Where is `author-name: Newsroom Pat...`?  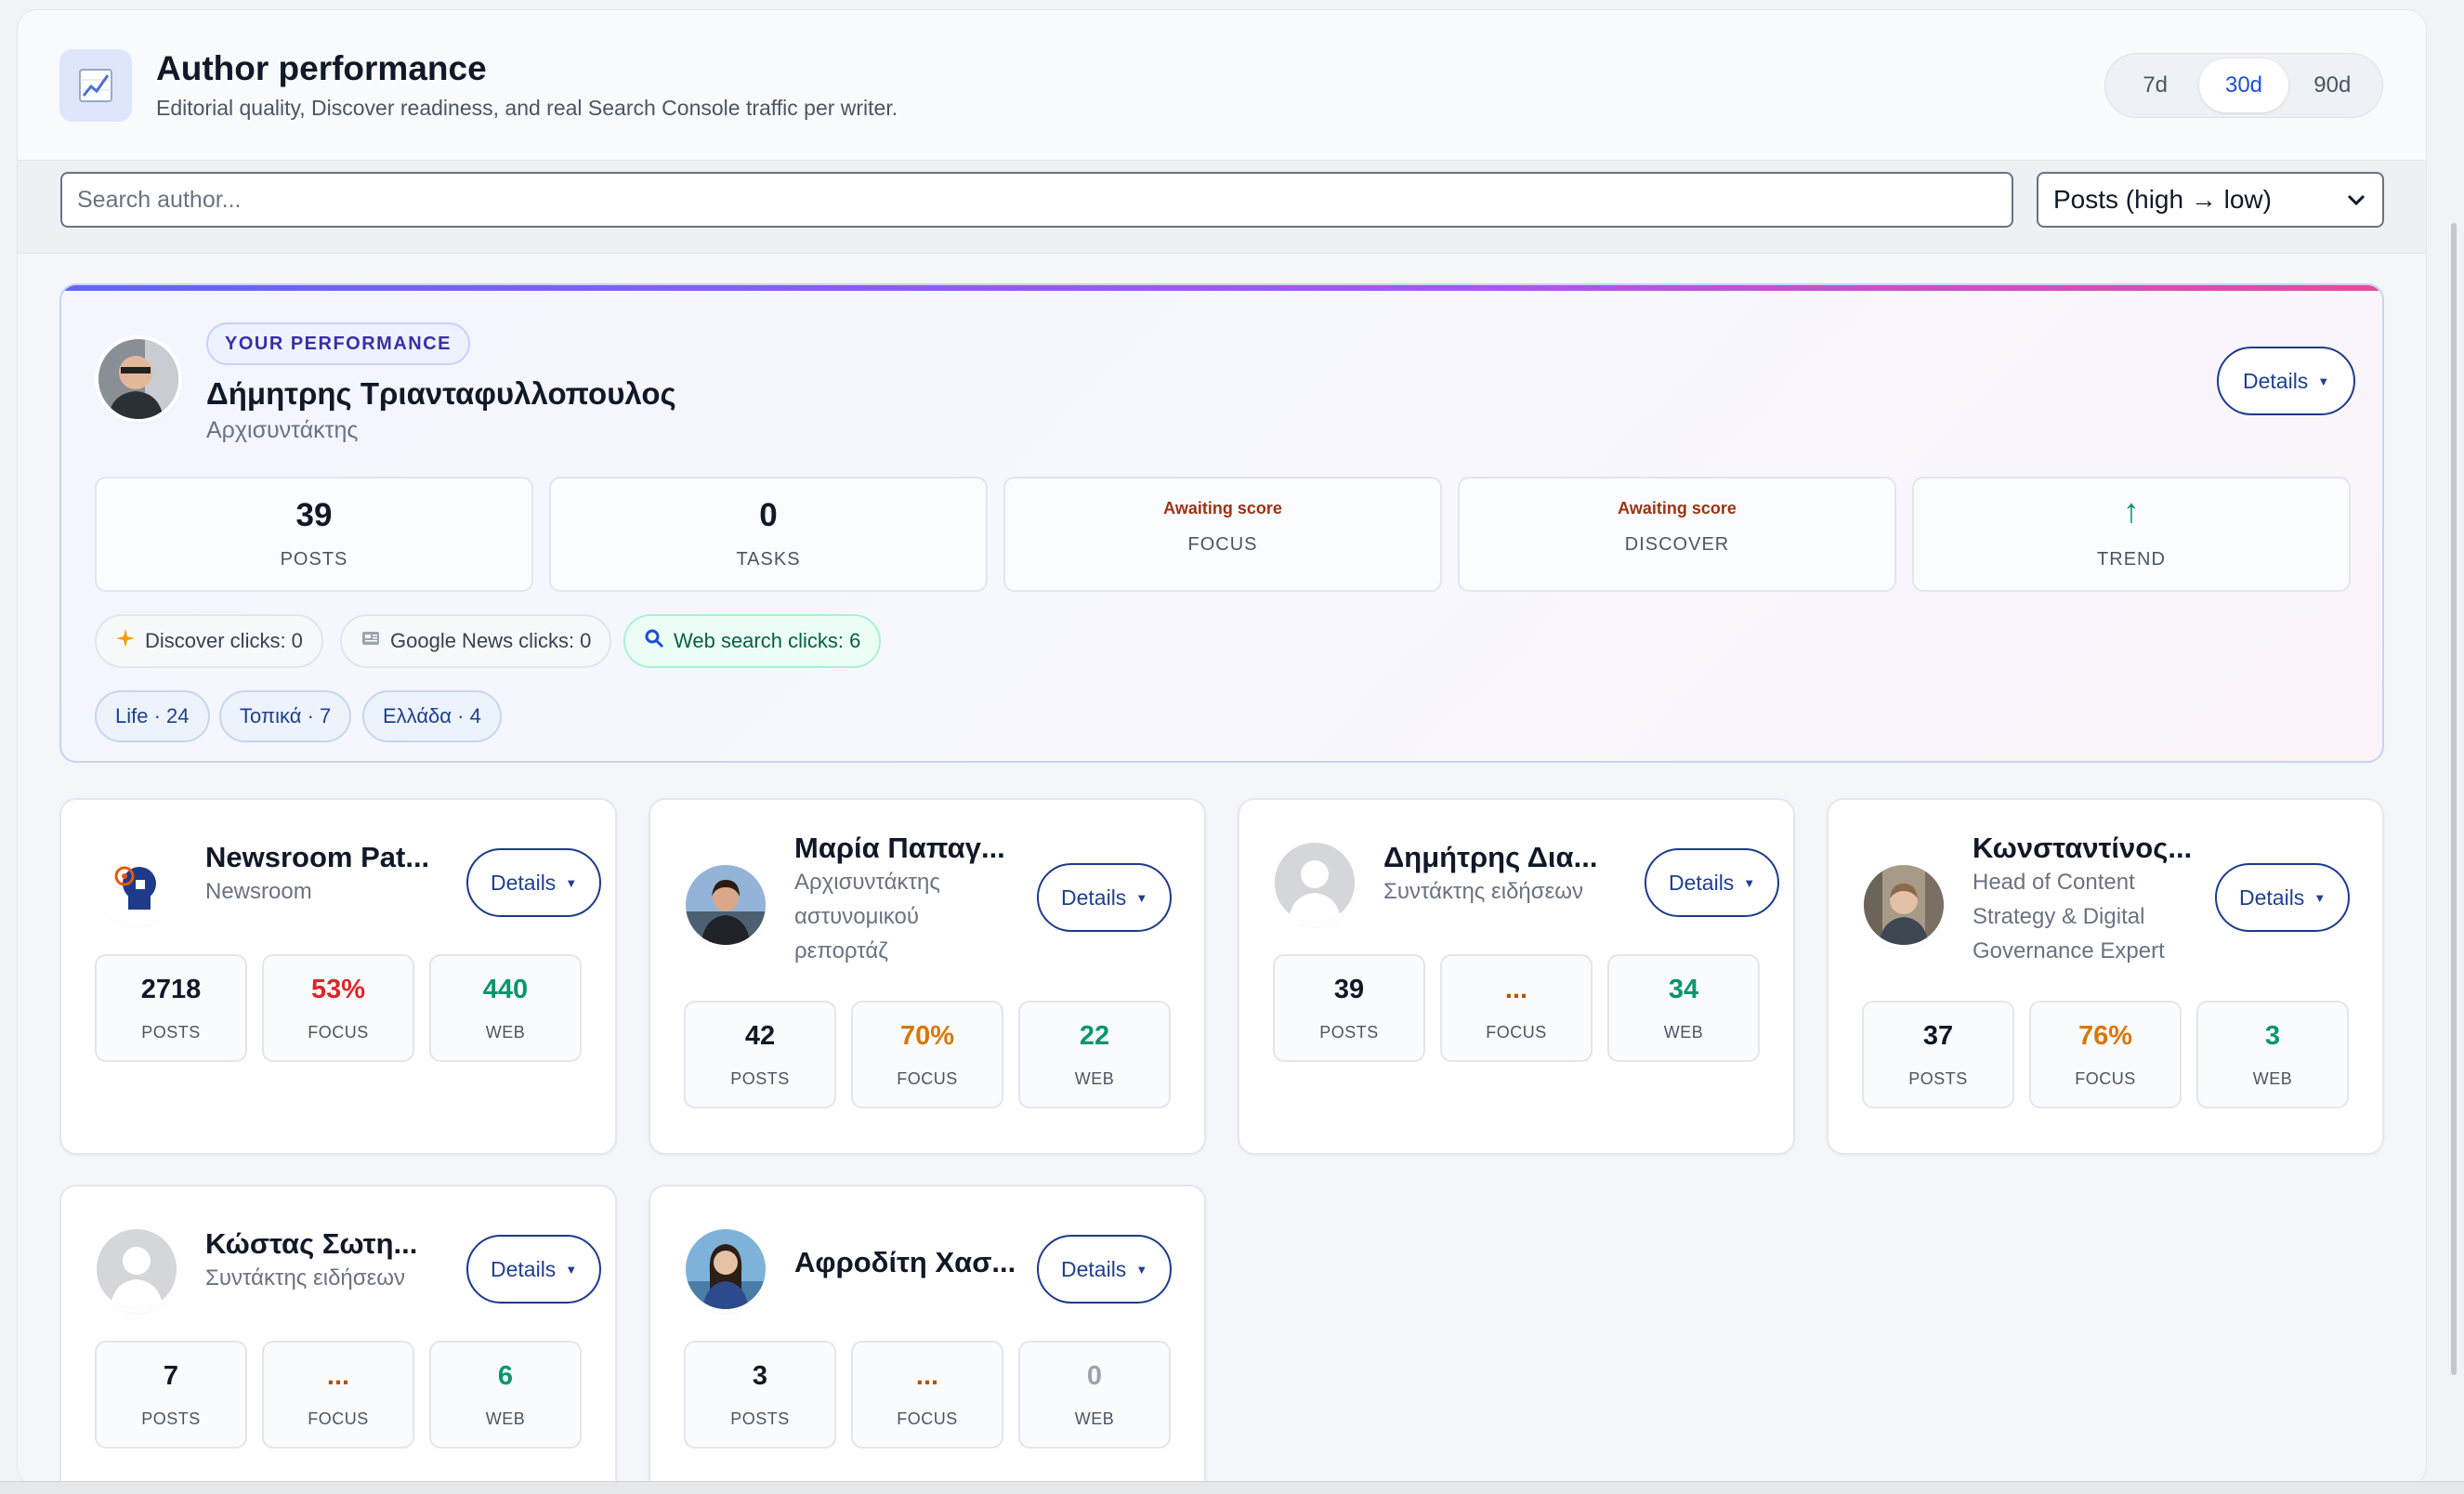 author-name: Newsroom Pat... is located at coordinates (317, 857).